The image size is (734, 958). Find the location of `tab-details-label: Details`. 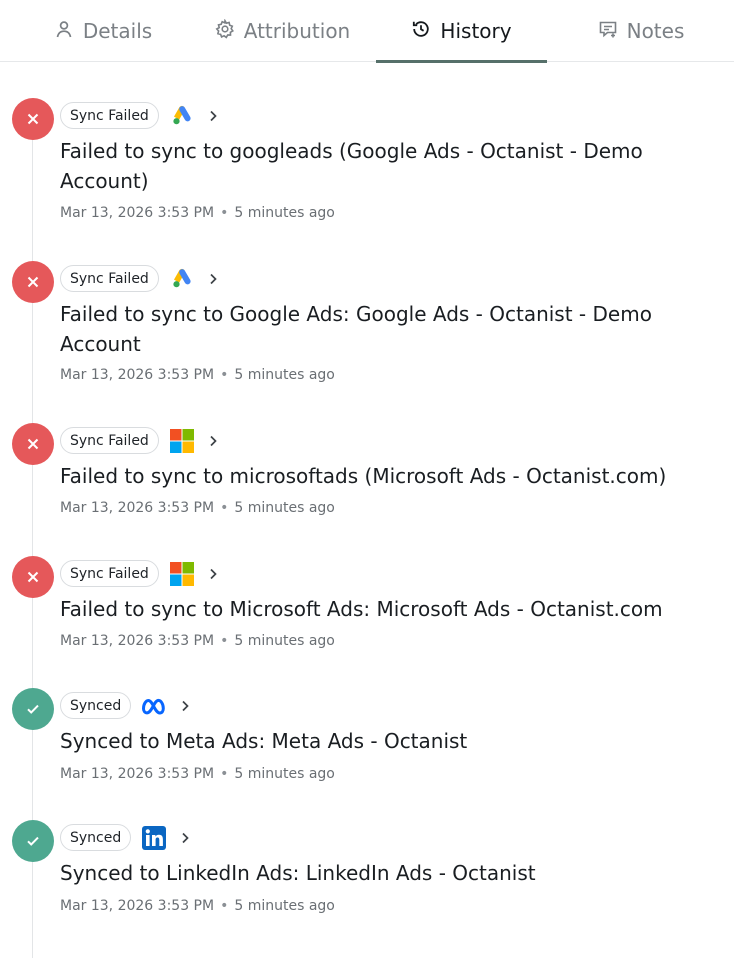

tab-details-label: Details is located at coordinates (117, 31).